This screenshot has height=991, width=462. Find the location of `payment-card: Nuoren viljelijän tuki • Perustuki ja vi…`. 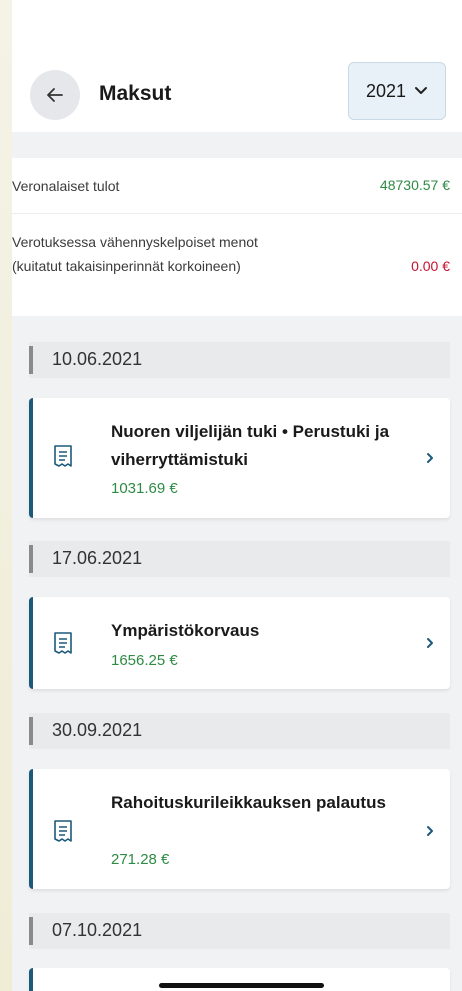

payment-card: Nuoren viljelijän tuki • Perustuki ja vi… is located at coordinates (239, 458).